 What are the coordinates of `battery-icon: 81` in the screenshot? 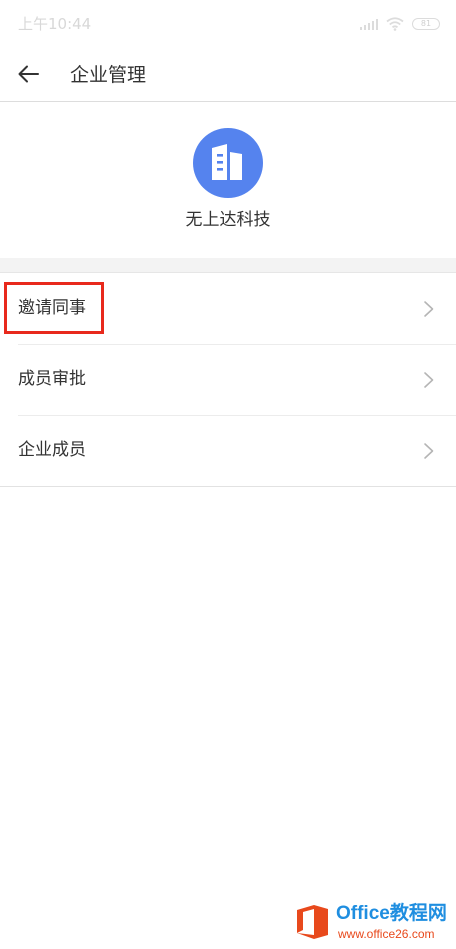 It's located at (426, 24).